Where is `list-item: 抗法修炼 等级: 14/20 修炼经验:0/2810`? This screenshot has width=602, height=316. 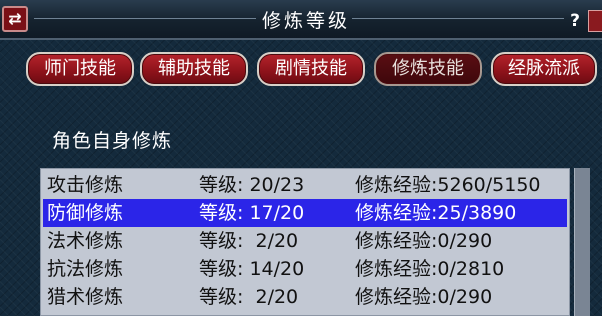
list-item: 抗法修炼 等级: 14/20 修炼经验:0/2810 is located at coordinates (305, 269).